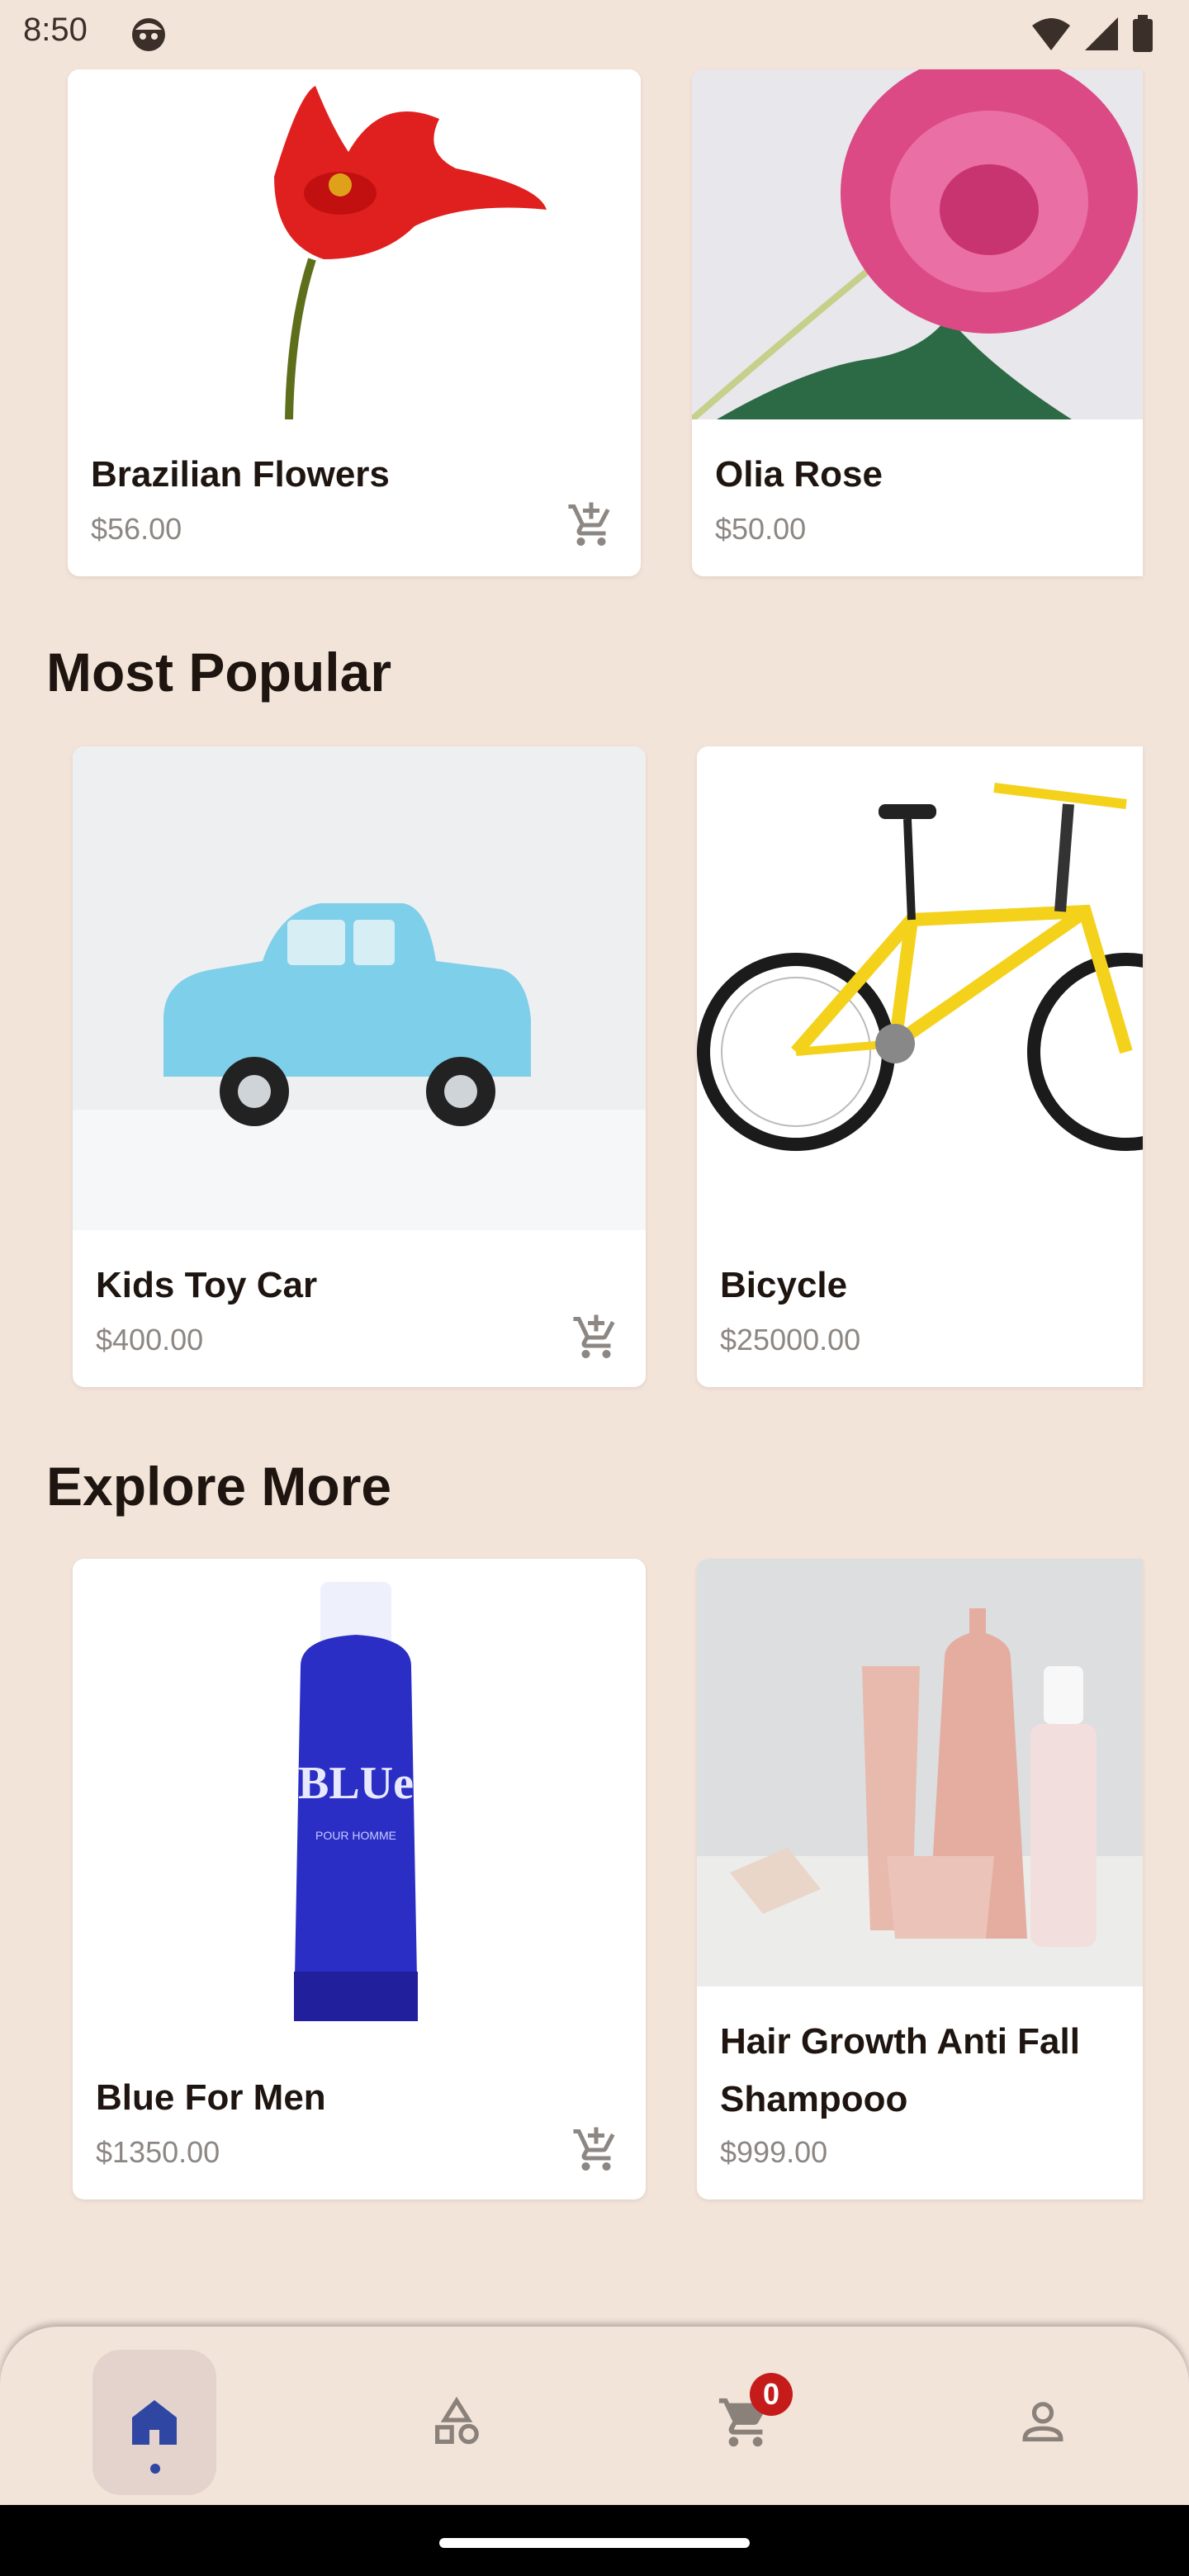  I want to click on product-card: Brazilian Flowers $56.00, so click(354, 322).